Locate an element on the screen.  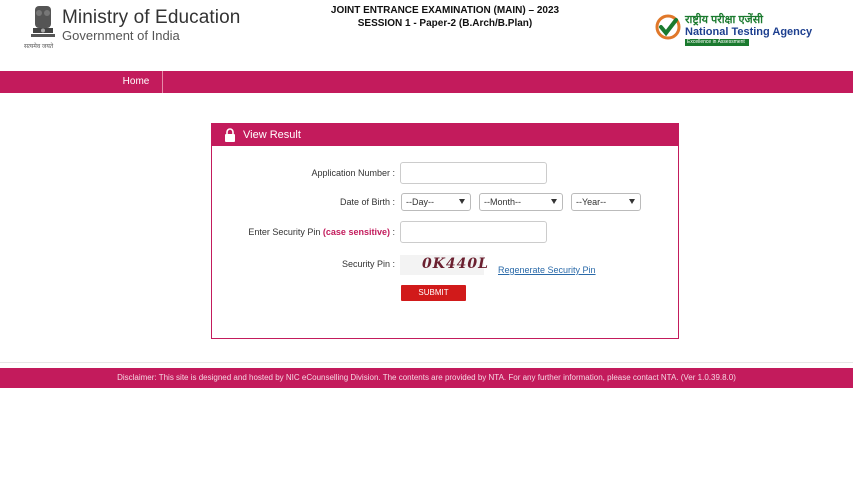
security-pin-entry-label: Enter Security Pin (case sensitive) : is located at coordinates (321, 232).